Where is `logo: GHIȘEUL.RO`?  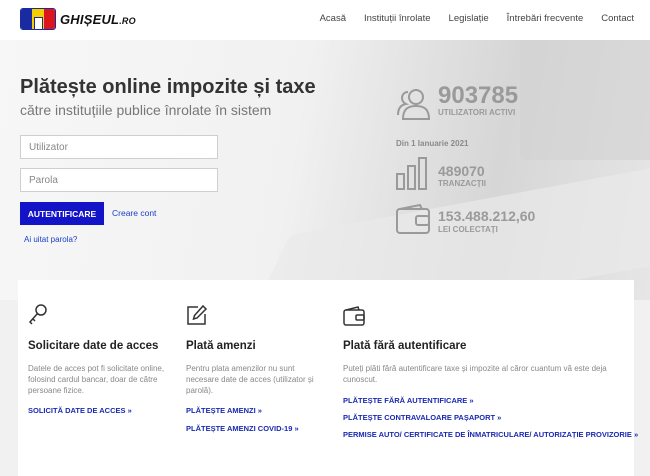 logo: GHIȘEUL.RO is located at coordinates (78, 19).